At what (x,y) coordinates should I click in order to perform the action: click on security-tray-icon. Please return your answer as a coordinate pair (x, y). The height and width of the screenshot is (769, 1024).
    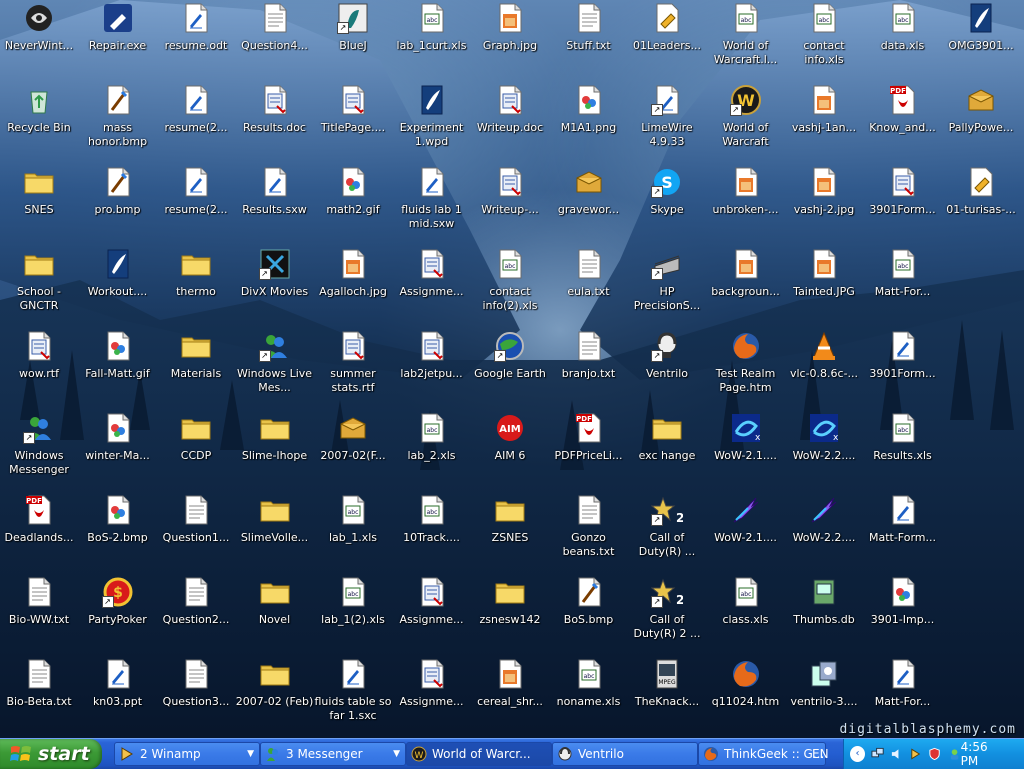
    Looking at the image, I should click on (934, 754).